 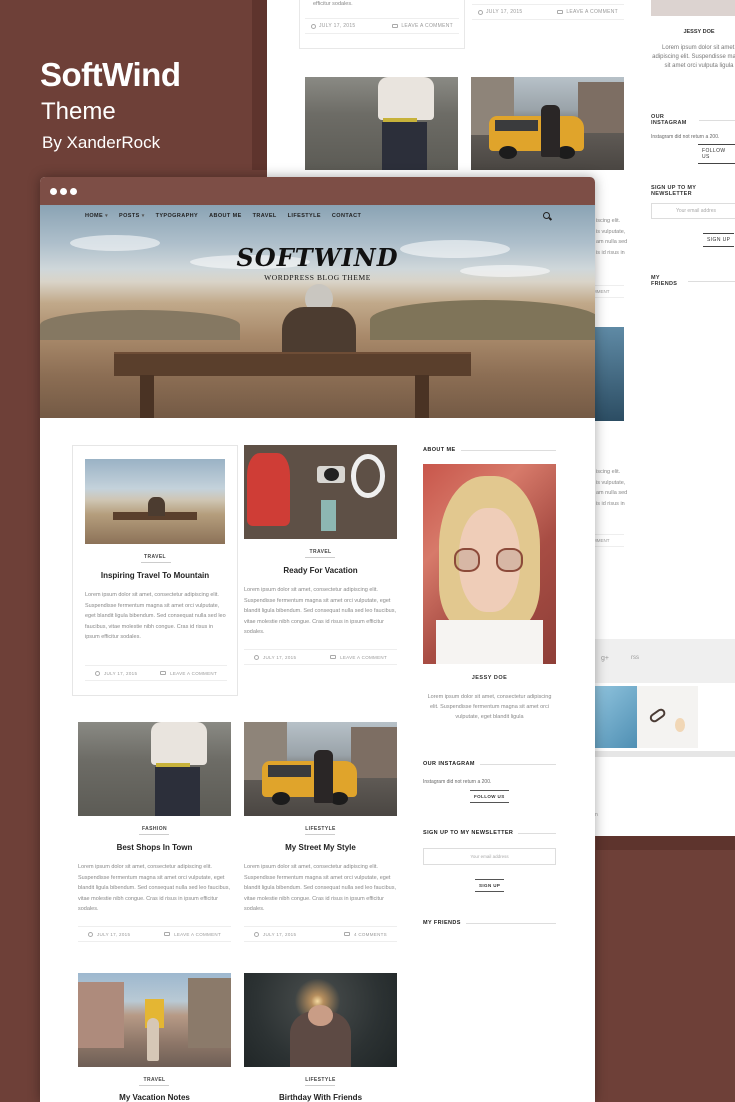 What do you see at coordinates (489, 833) in the screenshot?
I see `newsletter-heading: SIGN UP TO MY NEWSLETTER` at bounding box center [489, 833].